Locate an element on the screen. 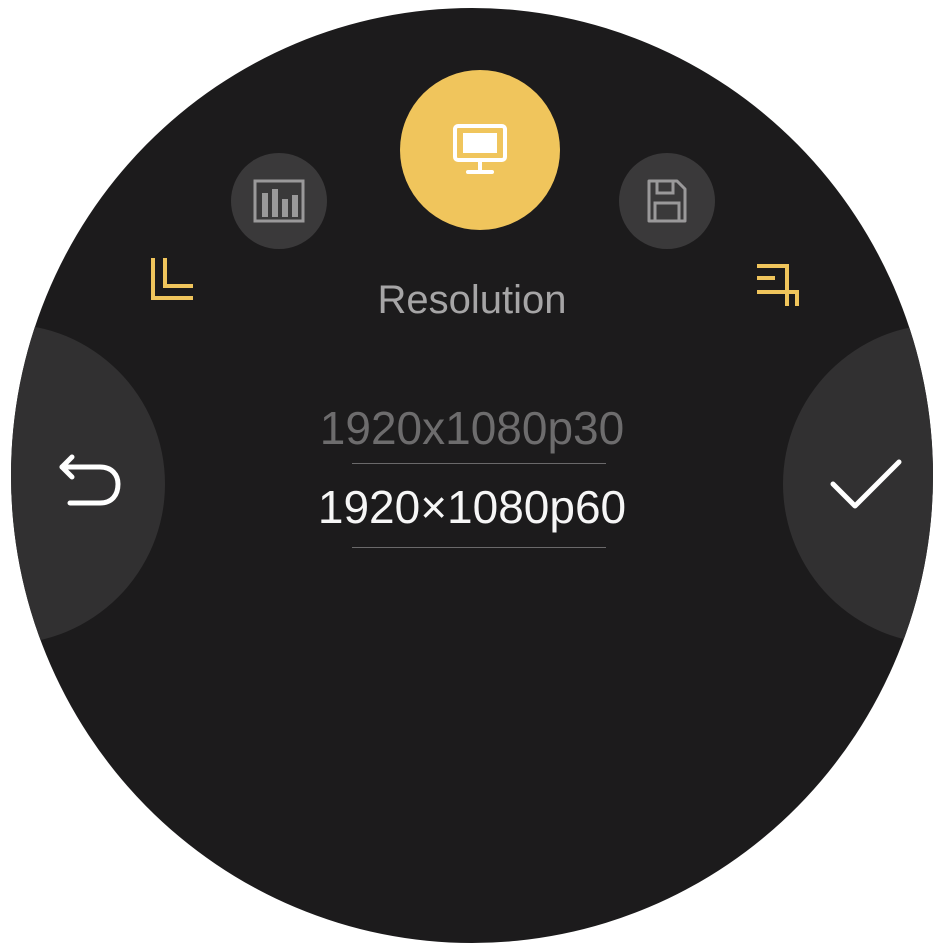 The width and height of the screenshot is (939, 945). tab-display is located at coordinates (480, 150).